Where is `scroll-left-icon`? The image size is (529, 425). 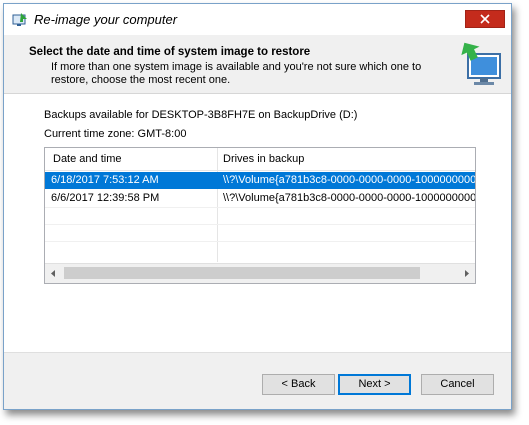
scroll-left-icon is located at coordinates (53, 273).